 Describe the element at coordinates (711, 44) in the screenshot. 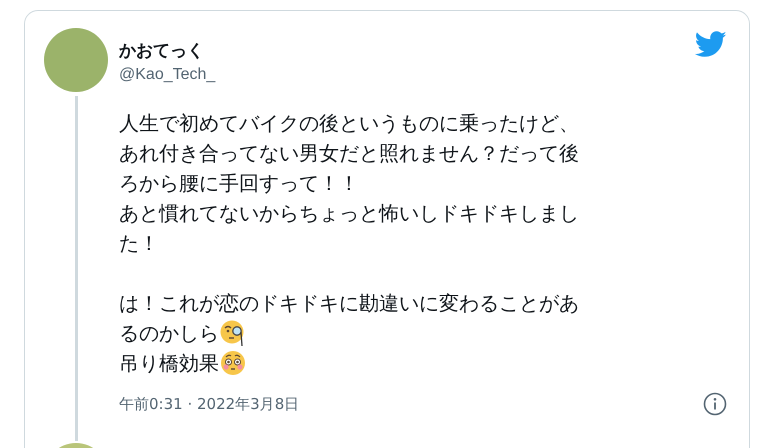

I see `bird-logo-icon` at that location.